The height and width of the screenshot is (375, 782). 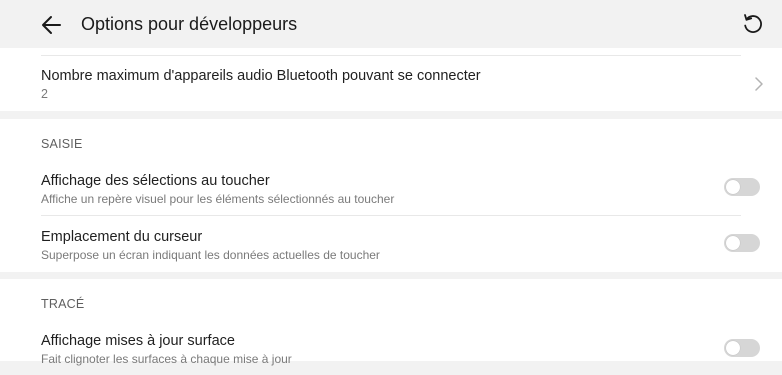 I want to click on pointer-location-toggle, so click(x=742, y=243).